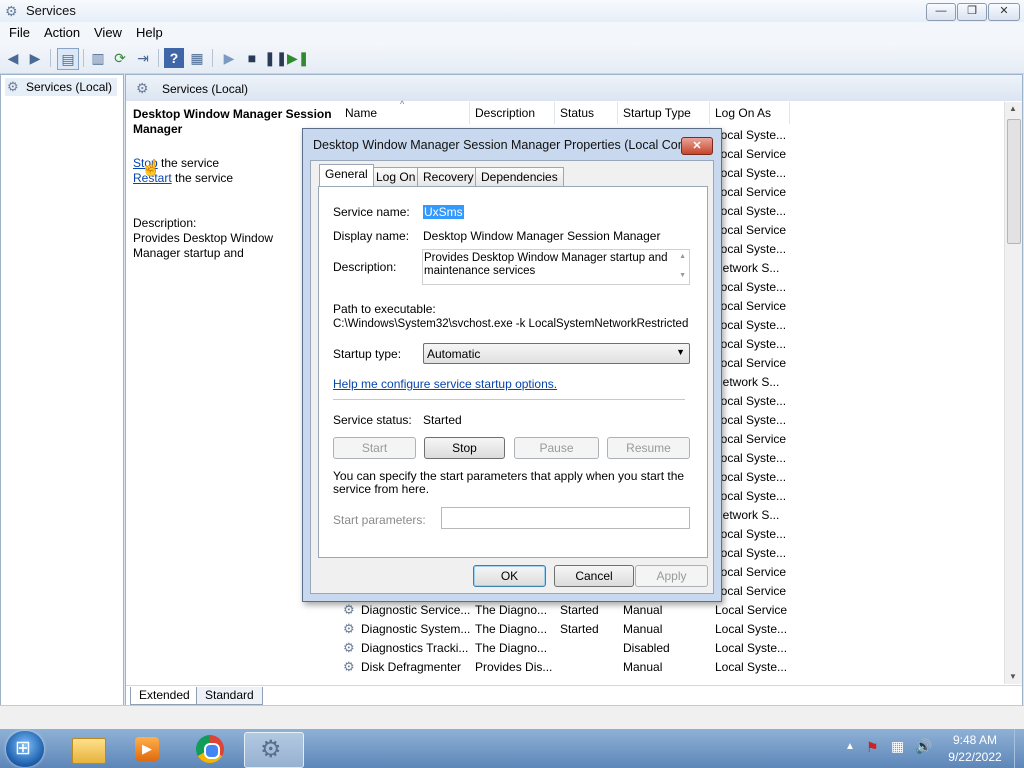  What do you see at coordinates (25, 749) in the screenshot?
I see `start-button: ⊞` at bounding box center [25, 749].